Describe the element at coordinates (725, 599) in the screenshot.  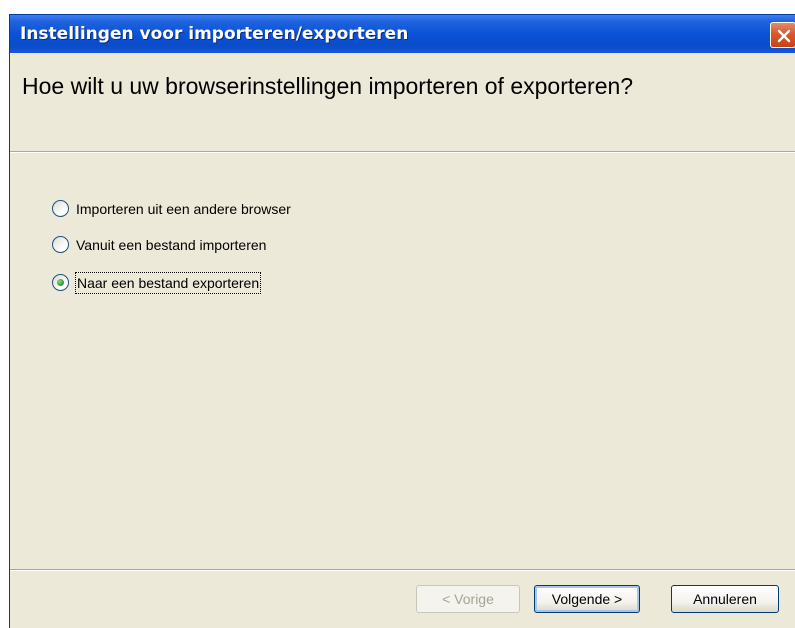
I see `cancel-button: Annuleren` at that location.